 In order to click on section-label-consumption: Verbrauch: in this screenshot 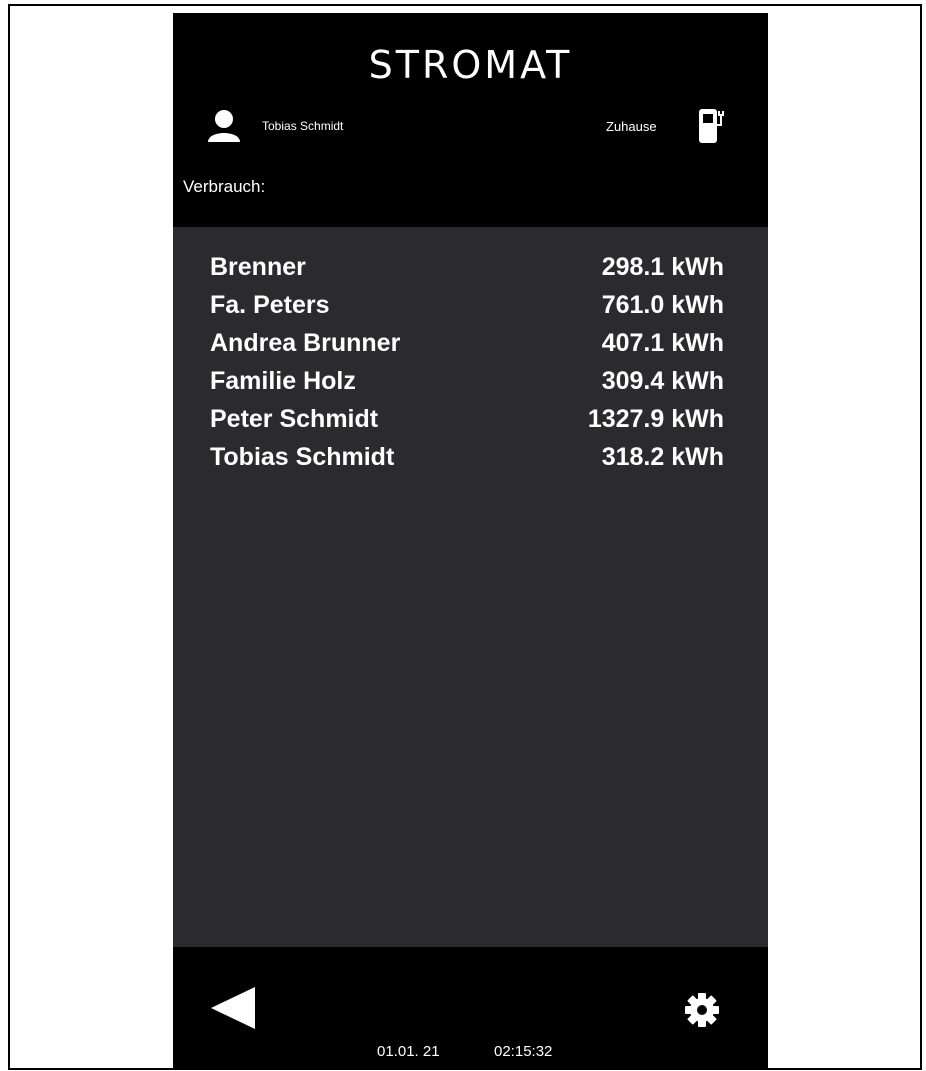, I will do `click(224, 186)`.